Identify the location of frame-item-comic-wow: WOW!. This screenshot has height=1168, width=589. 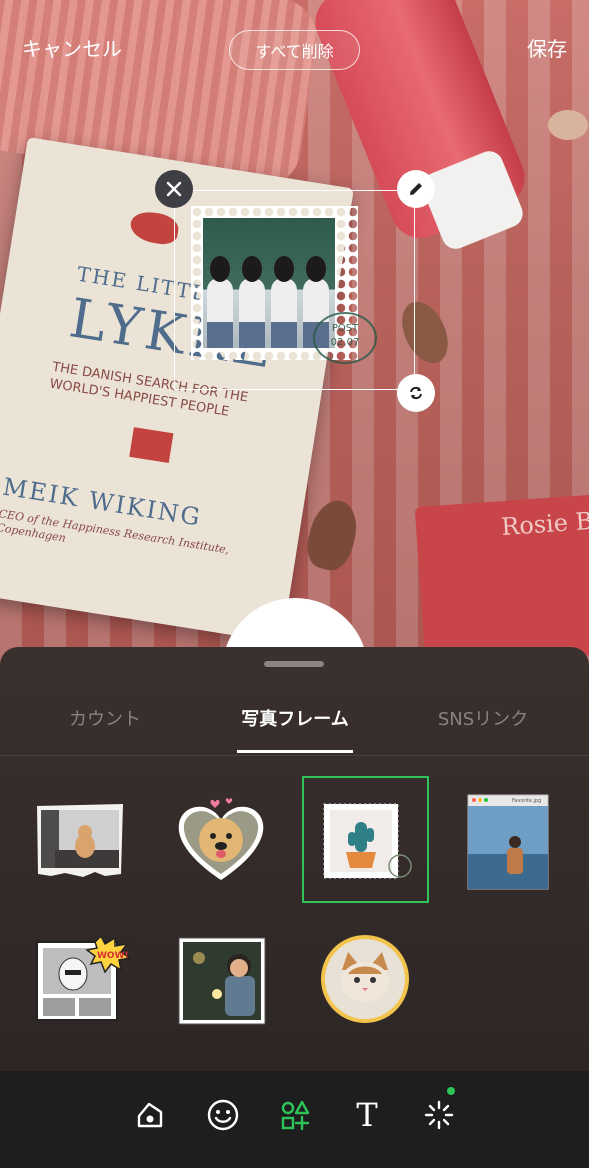
(80, 981).